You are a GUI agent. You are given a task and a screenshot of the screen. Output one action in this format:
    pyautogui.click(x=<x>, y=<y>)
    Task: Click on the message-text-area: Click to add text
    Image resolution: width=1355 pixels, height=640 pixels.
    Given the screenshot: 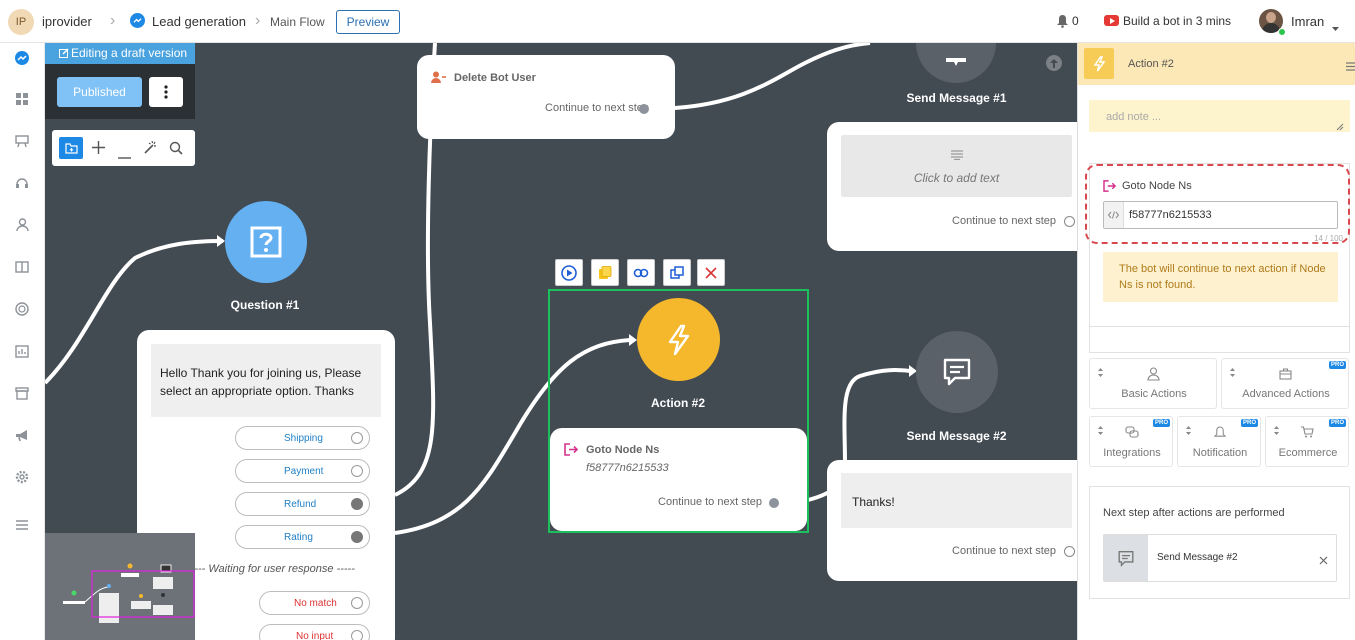 What is the action you would take?
    pyautogui.click(x=956, y=166)
    